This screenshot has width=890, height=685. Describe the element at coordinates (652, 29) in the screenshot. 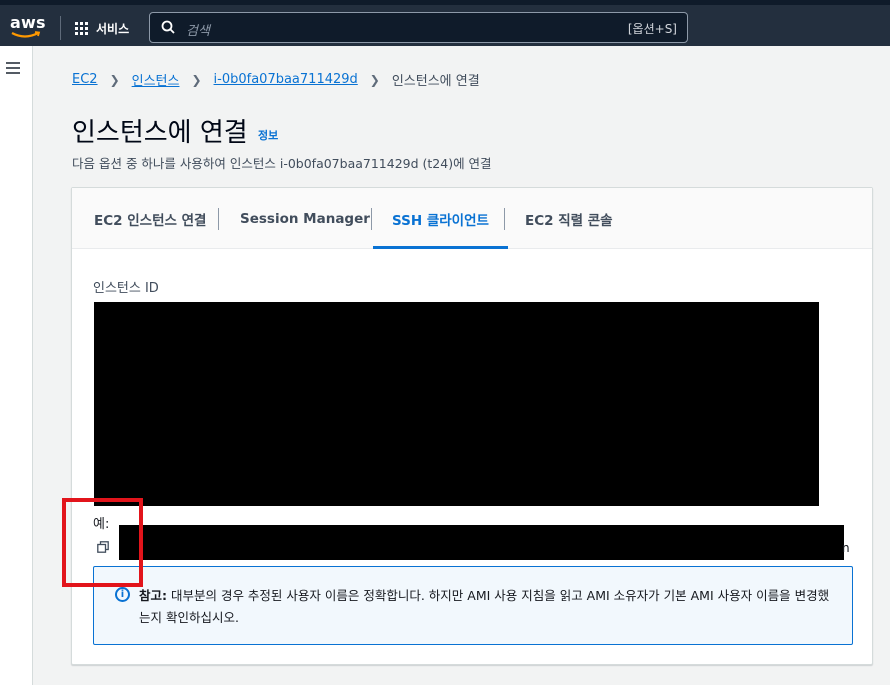

I see `search-shortcut-hint: [옵션+S]` at that location.